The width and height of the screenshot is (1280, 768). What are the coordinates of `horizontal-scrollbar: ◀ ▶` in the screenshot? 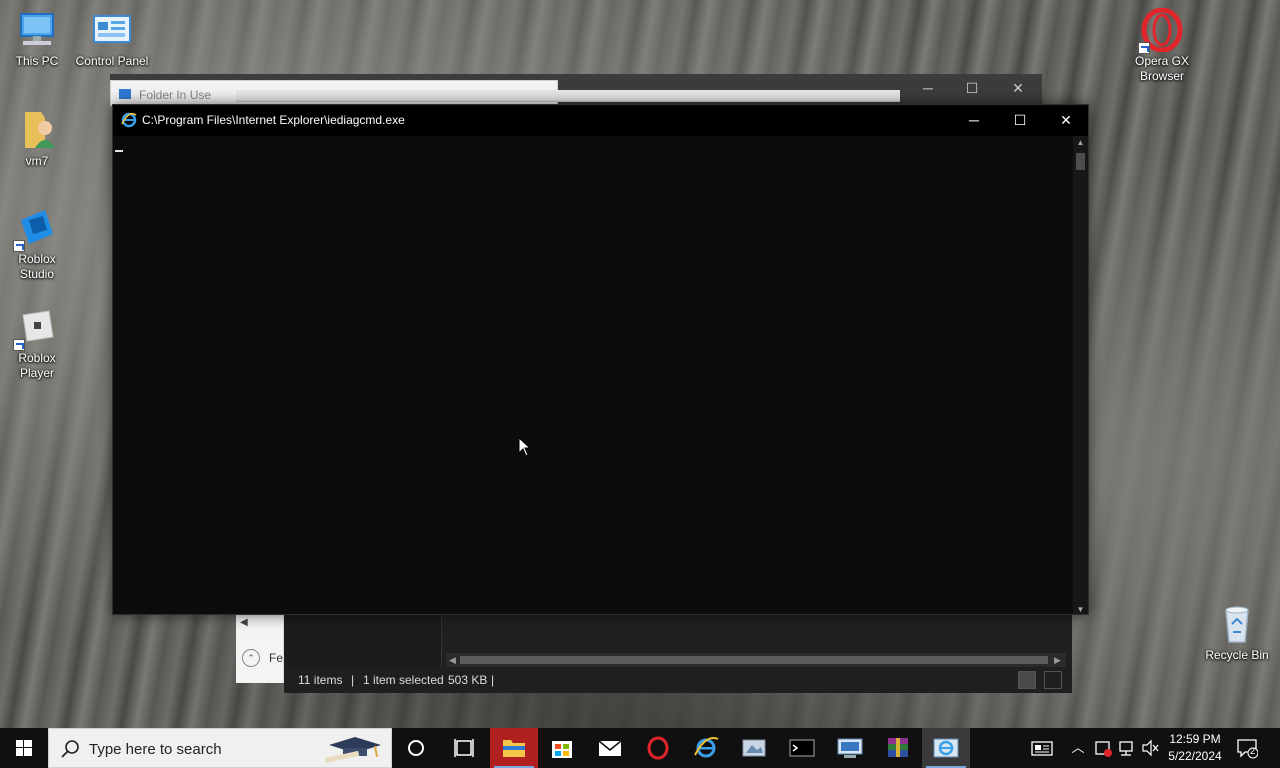 It's located at (756, 660).